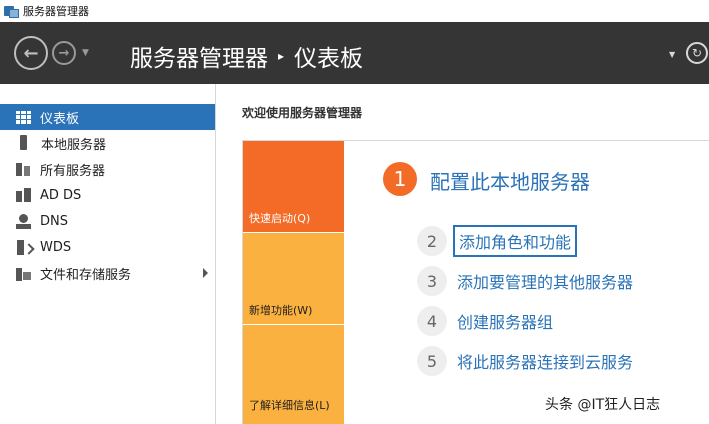 This screenshot has width=709, height=424. What do you see at coordinates (545, 361) in the screenshot?
I see `step-5-connect-cloud-link: 将此服务器连接到云服务` at bounding box center [545, 361].